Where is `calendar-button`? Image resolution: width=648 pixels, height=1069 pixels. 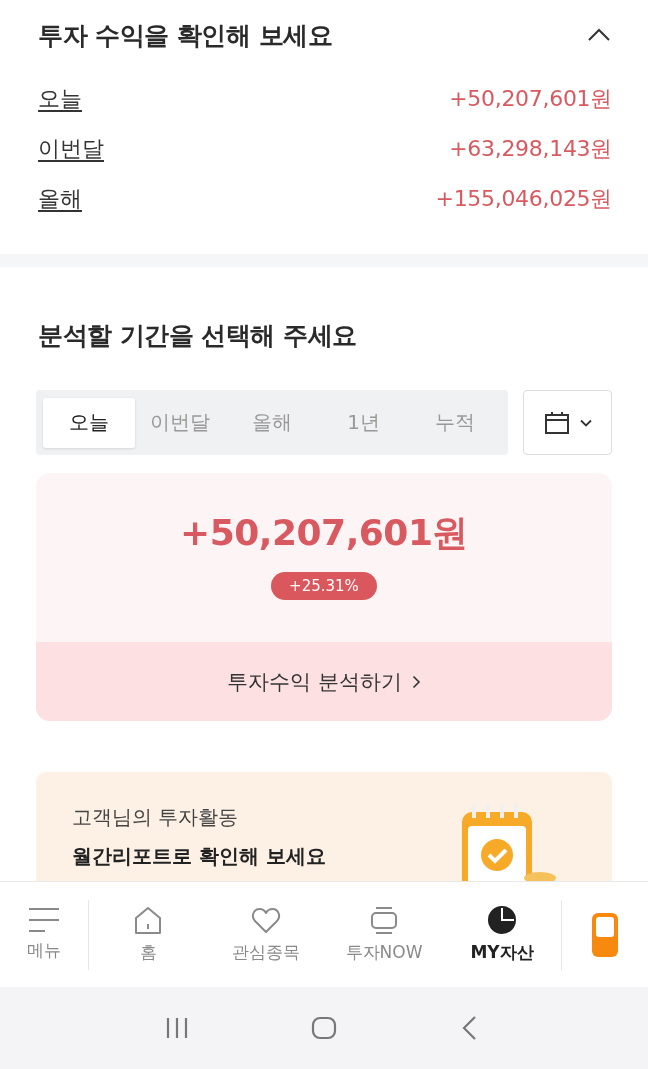 calendar-button is located at coordinates (567, 422).